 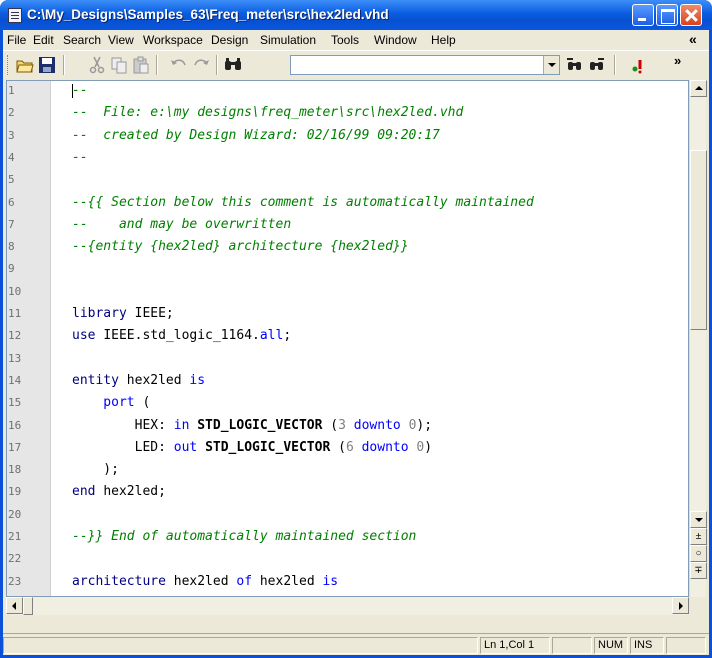 What do you see at coordinates (15, 15) in the screenshot?
I see `document-icon` at bounding box center [15, 15].